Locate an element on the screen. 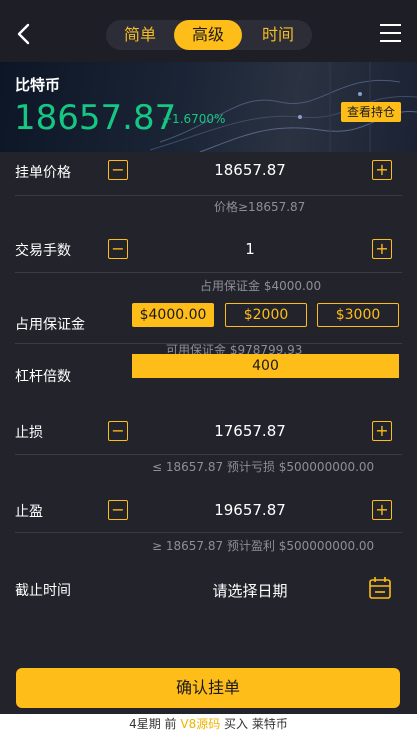 The image size is (417, 739). ticker-action: 买入 is located at coordinates (236, 724).